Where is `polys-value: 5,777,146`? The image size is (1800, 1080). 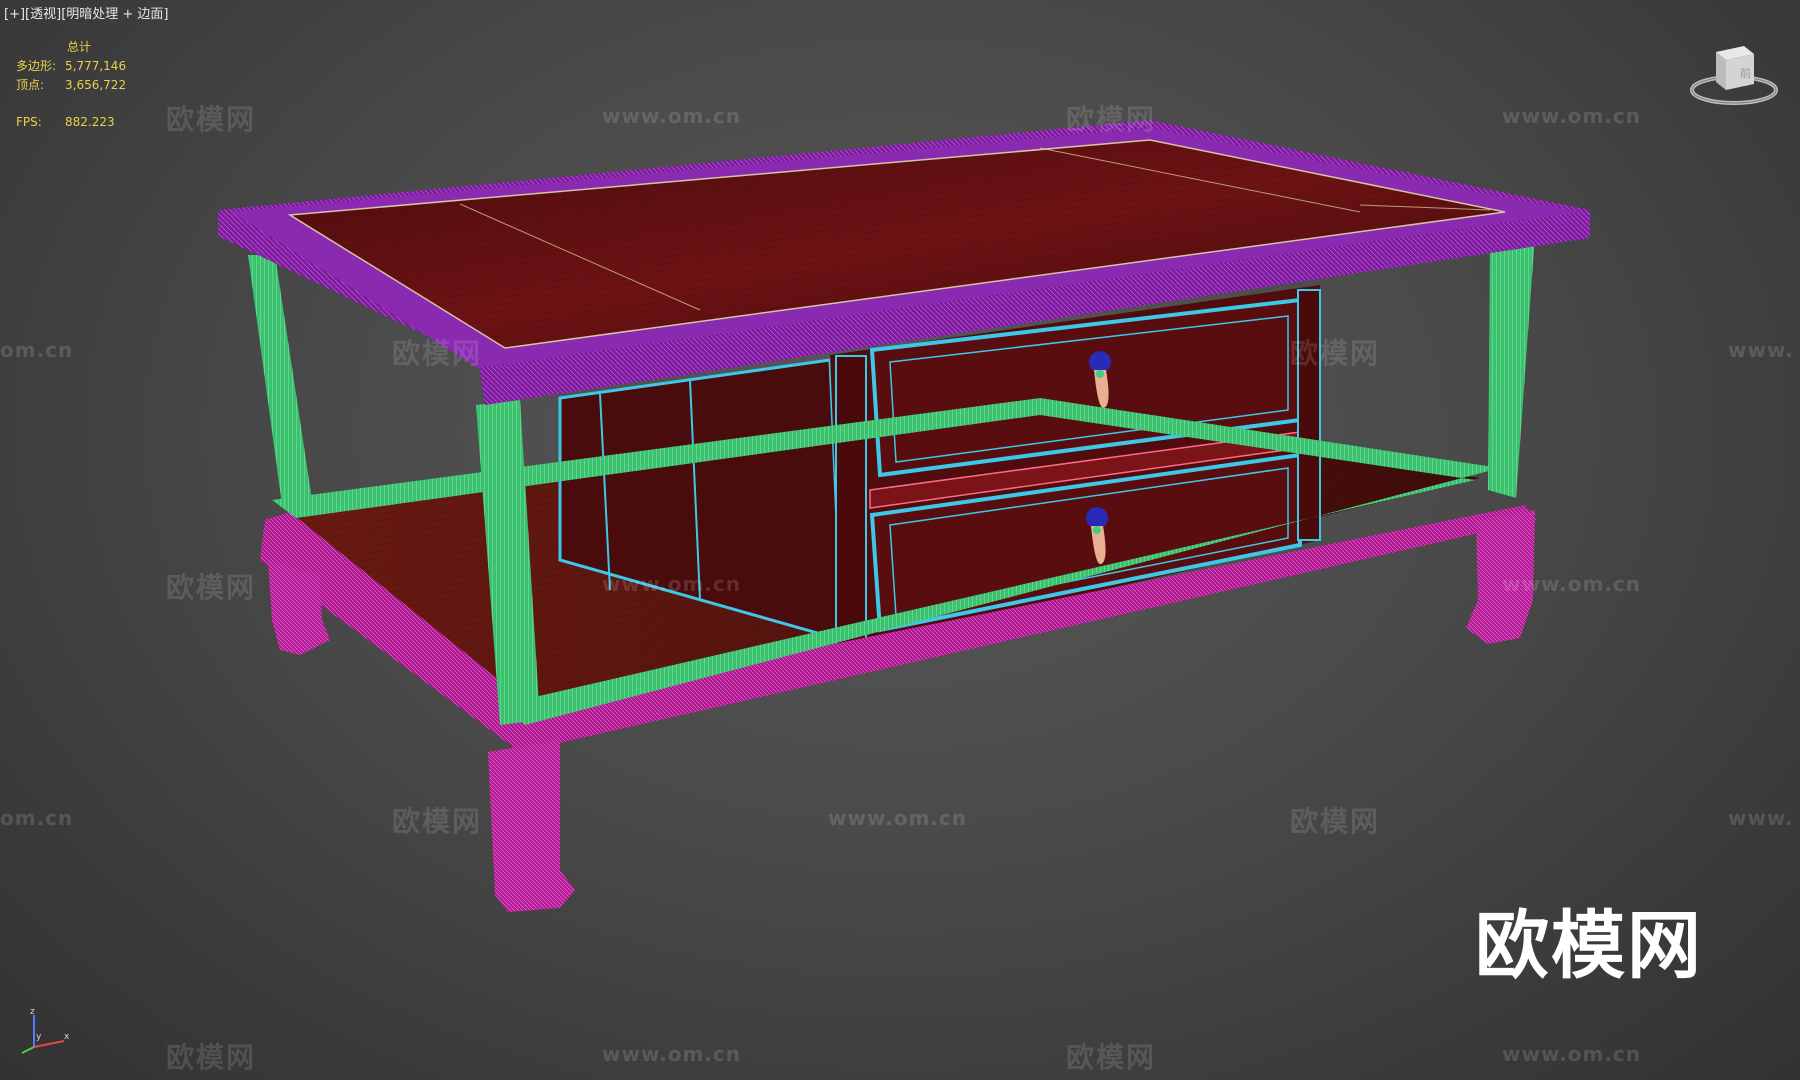
polys-value: 5,777,146 is located at coordinates (96, 66).